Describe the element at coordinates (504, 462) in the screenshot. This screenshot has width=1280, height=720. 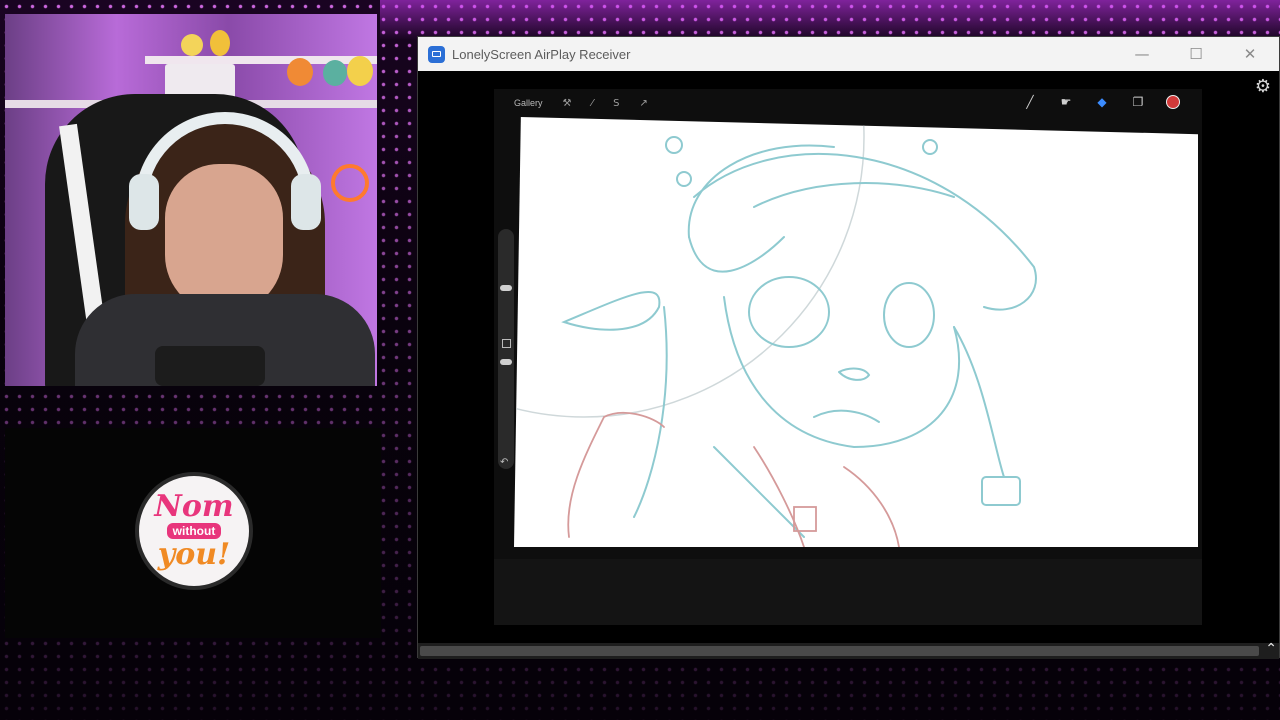
I see `undo-icon: ↶` at that location.